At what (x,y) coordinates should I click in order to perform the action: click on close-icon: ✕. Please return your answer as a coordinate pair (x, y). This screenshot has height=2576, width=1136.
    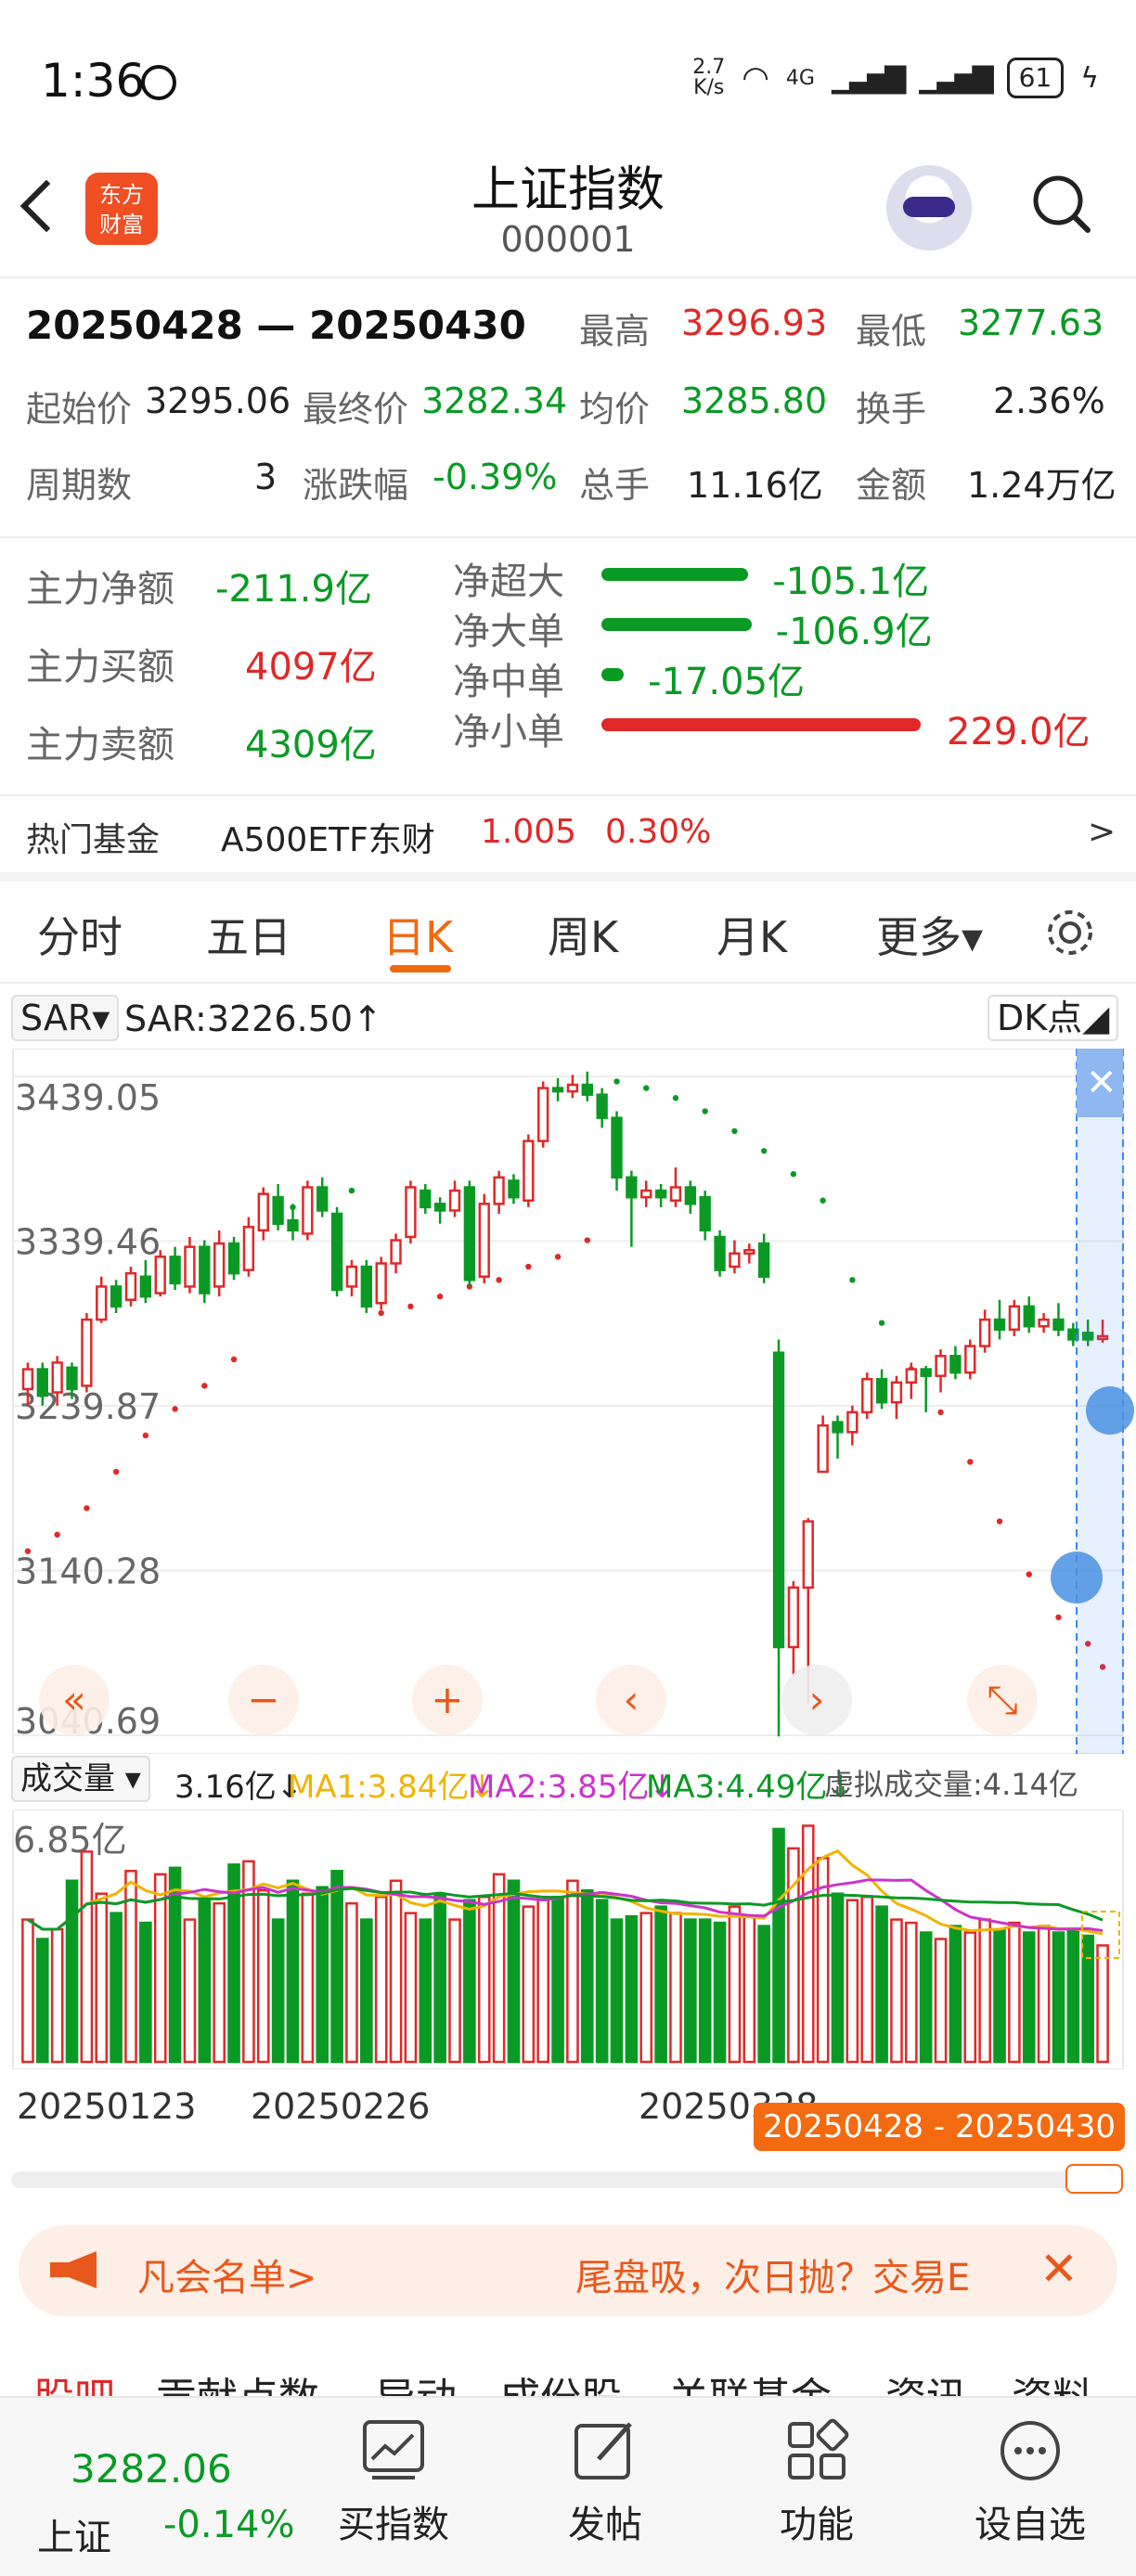
    Looking at the image, I should click on (1058, 2269).